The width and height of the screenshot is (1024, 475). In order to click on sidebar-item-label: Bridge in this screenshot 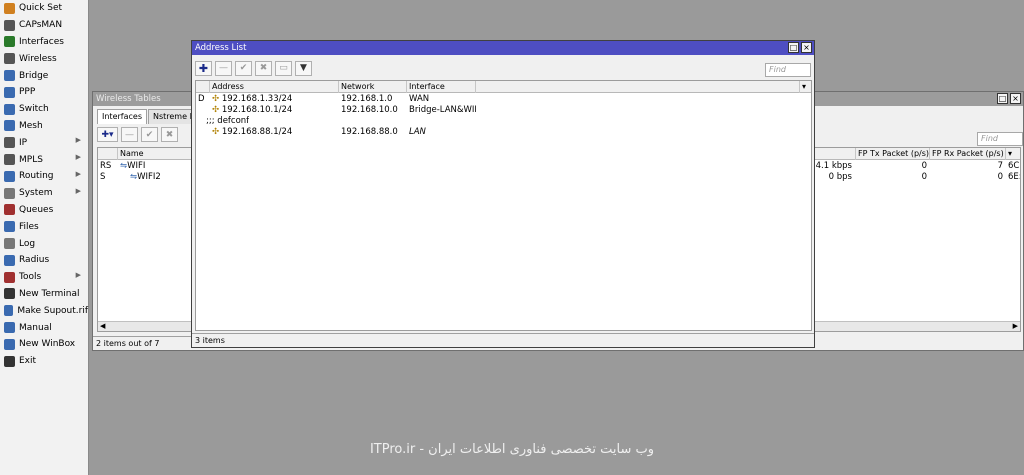, I will do `click(34, 75)`.